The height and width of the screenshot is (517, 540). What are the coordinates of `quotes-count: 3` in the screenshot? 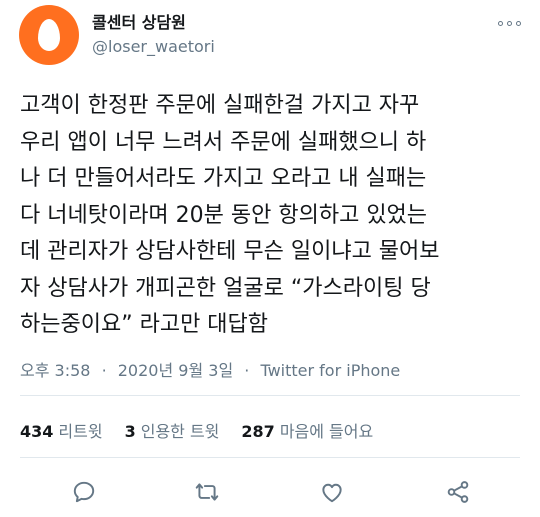 It's located at (130, 431).